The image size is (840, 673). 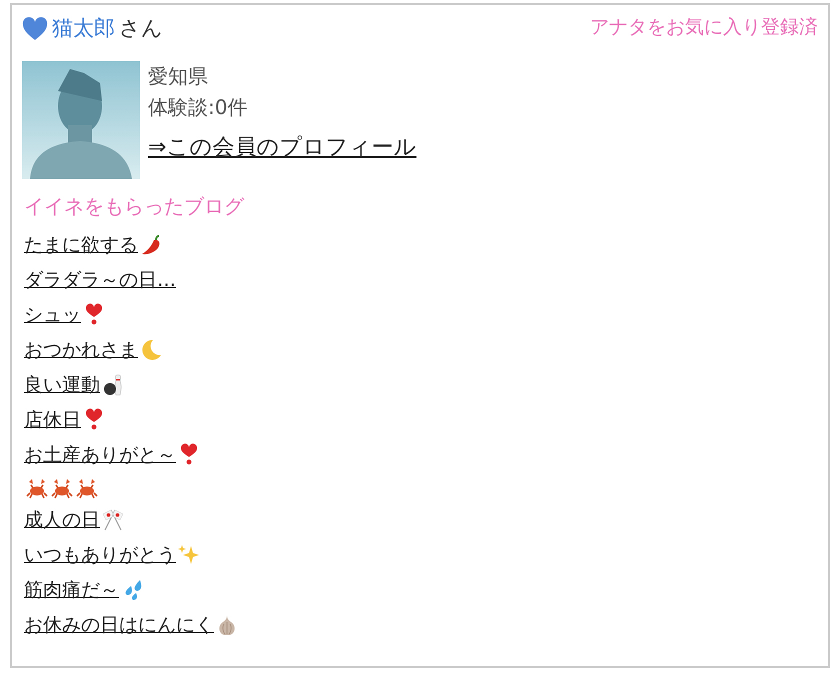 What do you see at coordinates (35, 28) in the screenshot?
I see `heart-icon` at bounding box center [35, 28].